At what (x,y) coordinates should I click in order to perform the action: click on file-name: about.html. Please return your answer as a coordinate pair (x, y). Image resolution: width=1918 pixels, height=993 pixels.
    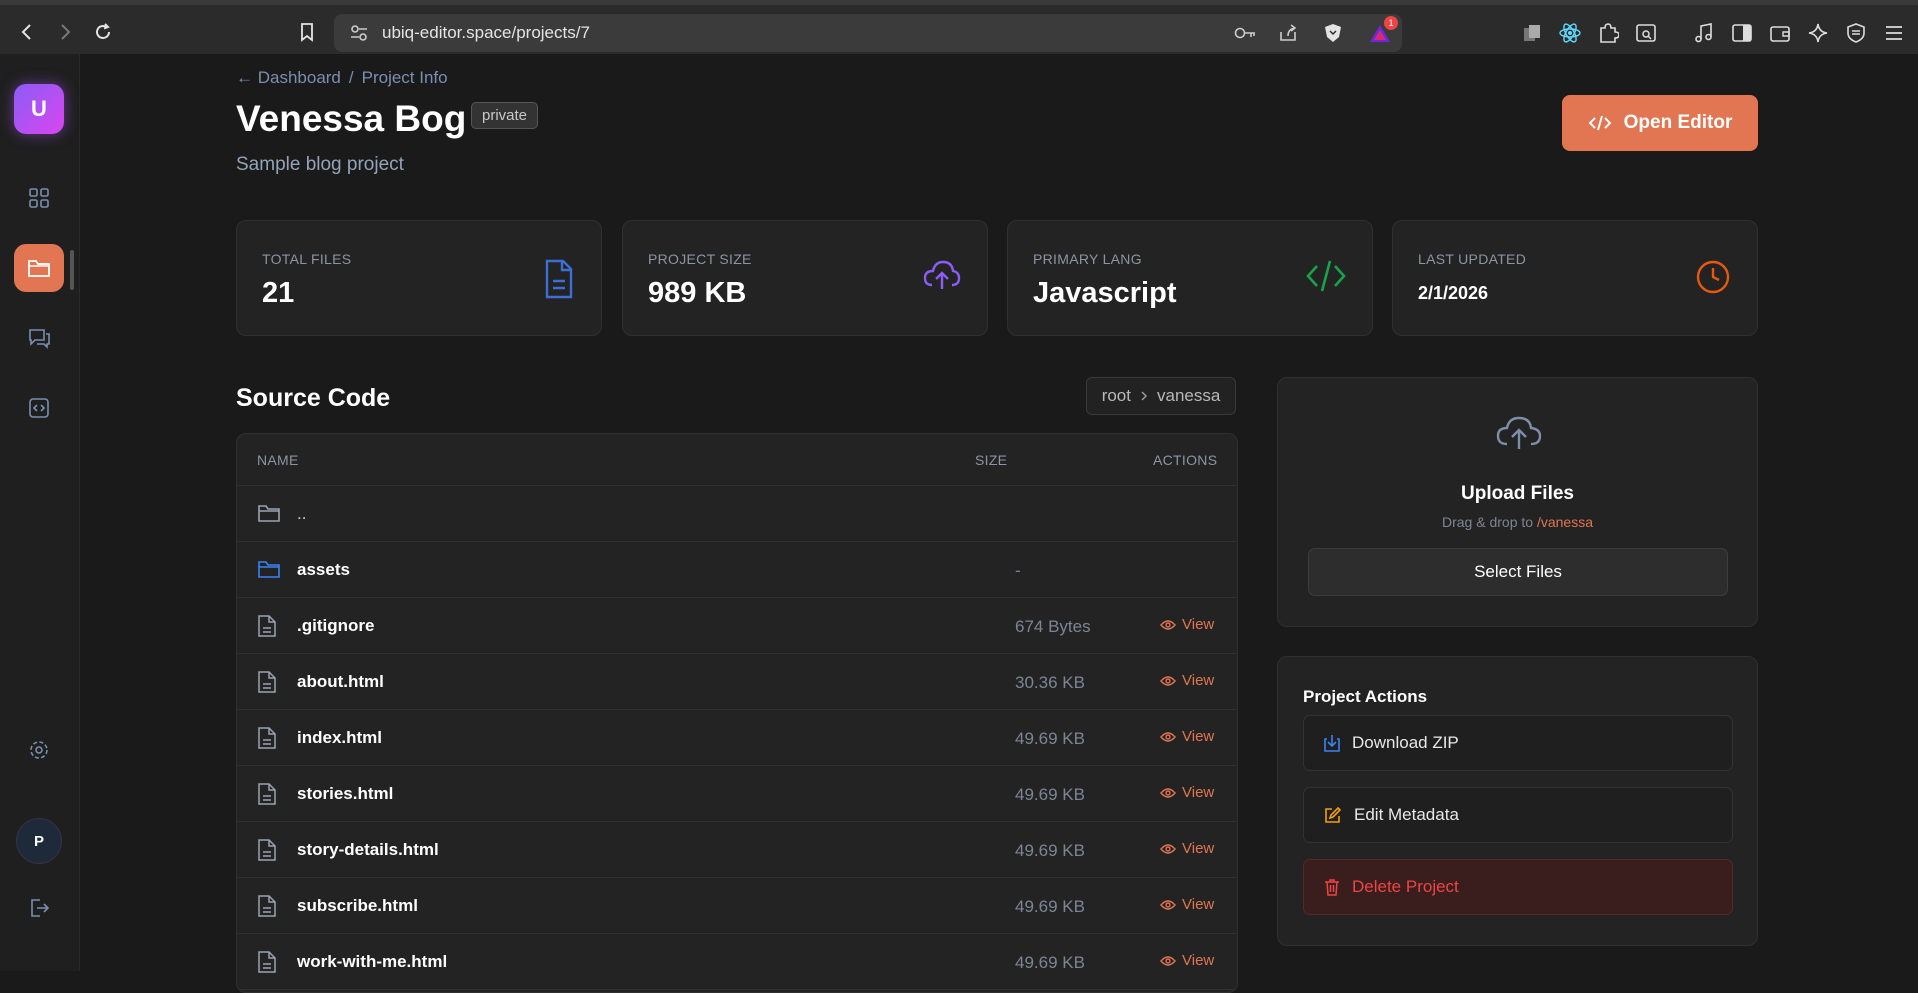
    Looking at the image, I should click on (340, 682).